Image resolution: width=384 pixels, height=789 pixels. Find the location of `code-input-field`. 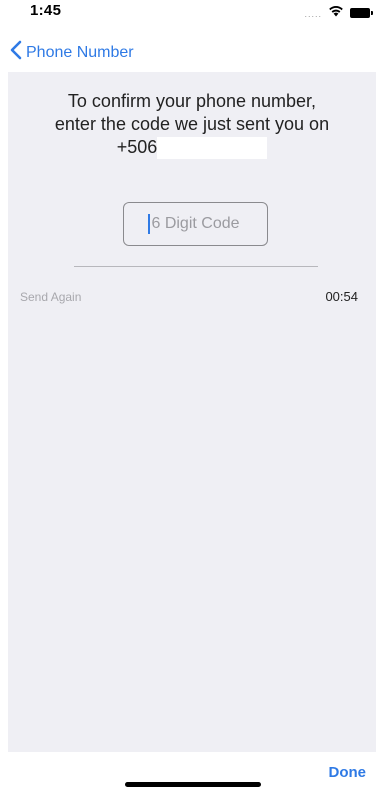

code-input-field is located at coordinates (195, 224).